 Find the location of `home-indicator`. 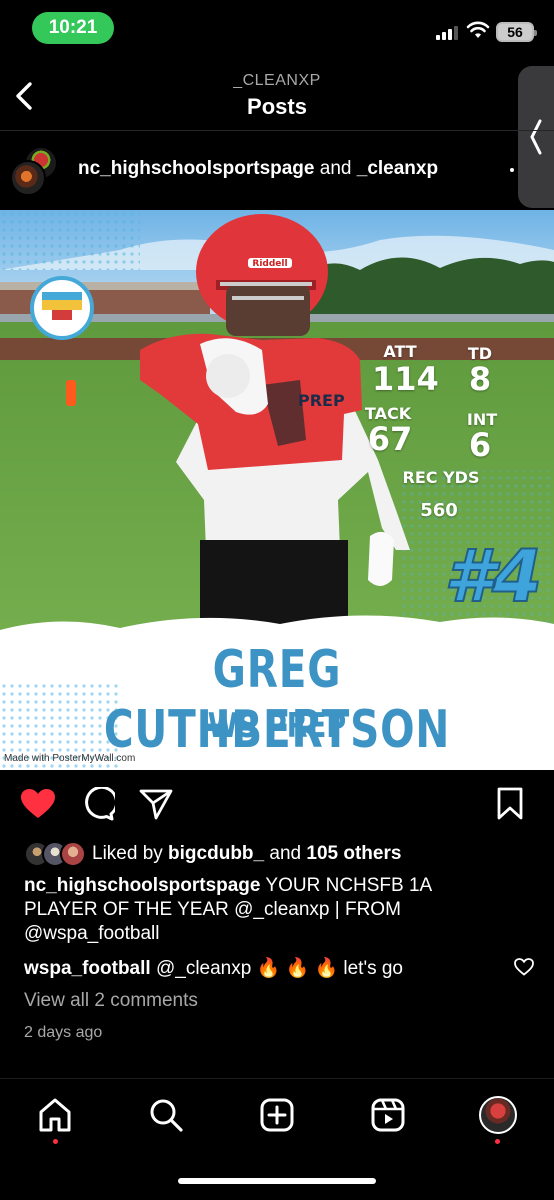

home-indicator is located at coordinates (277, 1181).